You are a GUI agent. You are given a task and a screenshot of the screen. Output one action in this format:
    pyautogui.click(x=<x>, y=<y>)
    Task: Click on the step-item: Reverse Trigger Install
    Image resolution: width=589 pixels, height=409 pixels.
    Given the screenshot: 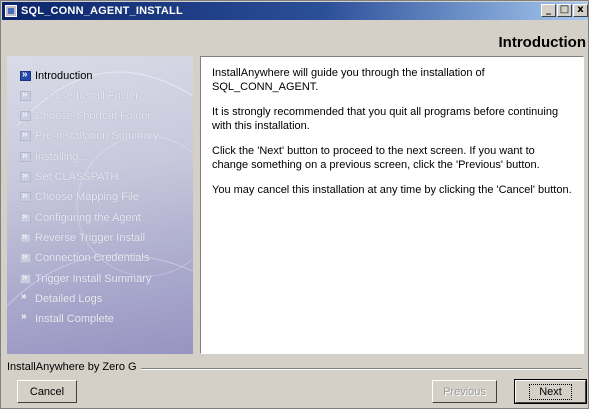 What is the action you would take?
    pyautogui.click(x=82, y=237)
    